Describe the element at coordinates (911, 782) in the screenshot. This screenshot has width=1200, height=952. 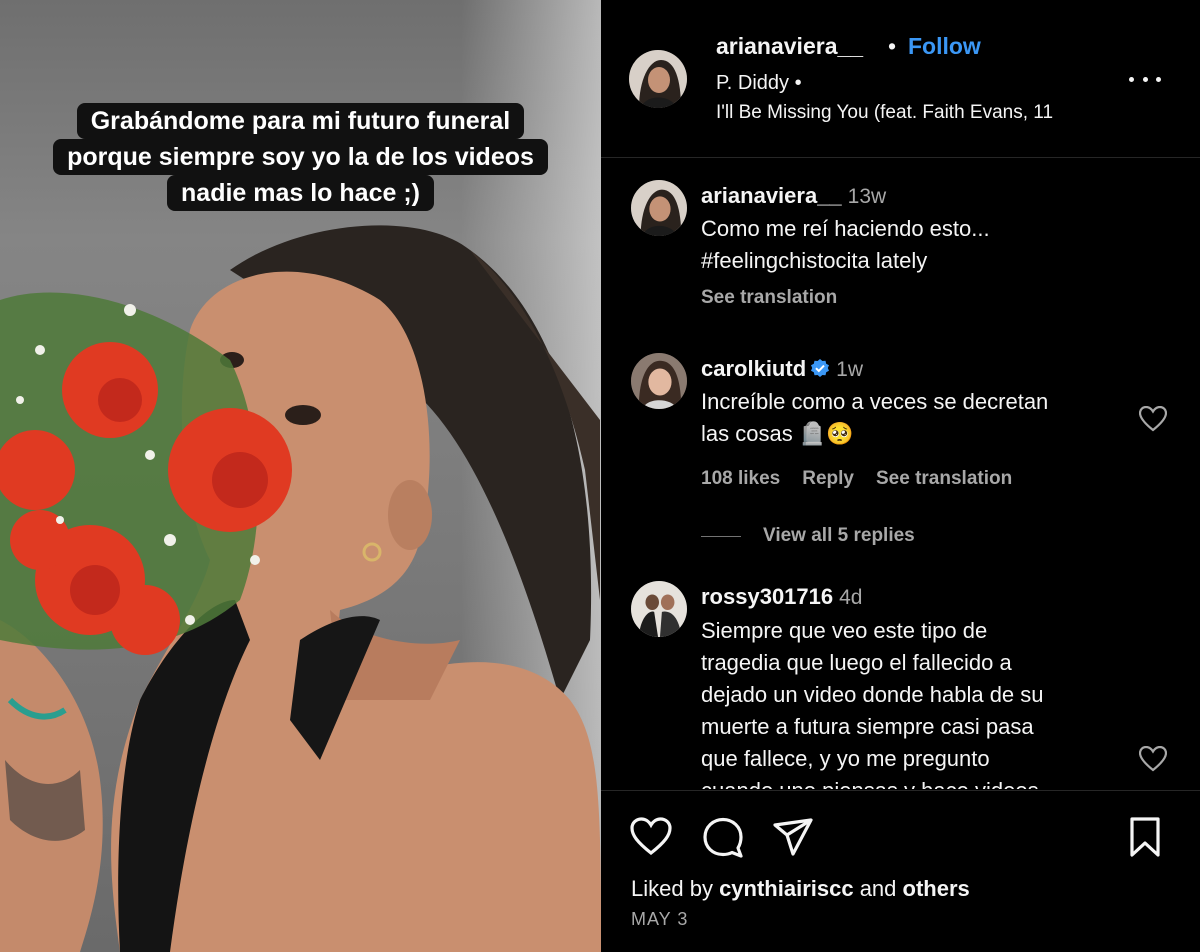
I see `comment-line: cuando uno piensas y hace videos` at that location.